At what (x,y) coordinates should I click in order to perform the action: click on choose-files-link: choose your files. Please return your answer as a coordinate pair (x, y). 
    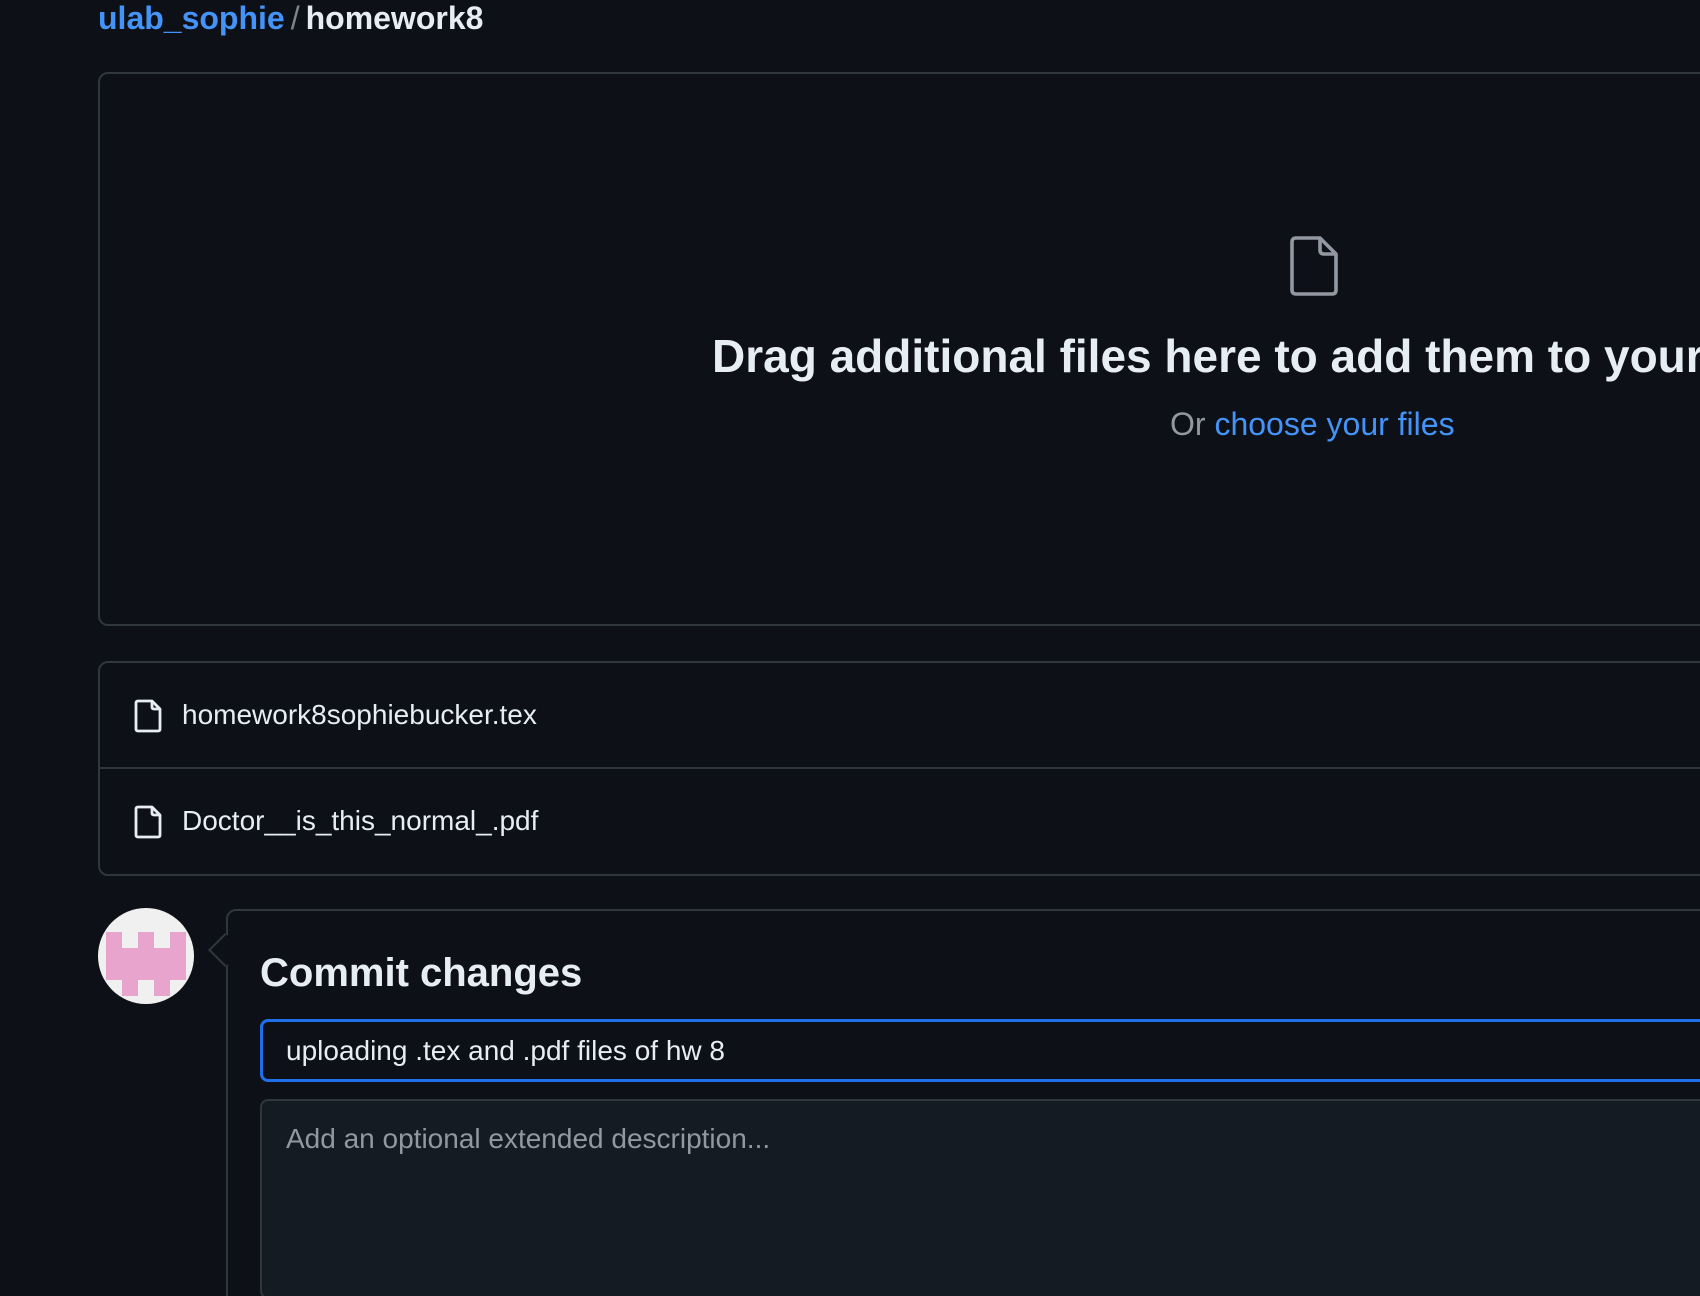
    Looking at the image, I should click on (1334, 424).